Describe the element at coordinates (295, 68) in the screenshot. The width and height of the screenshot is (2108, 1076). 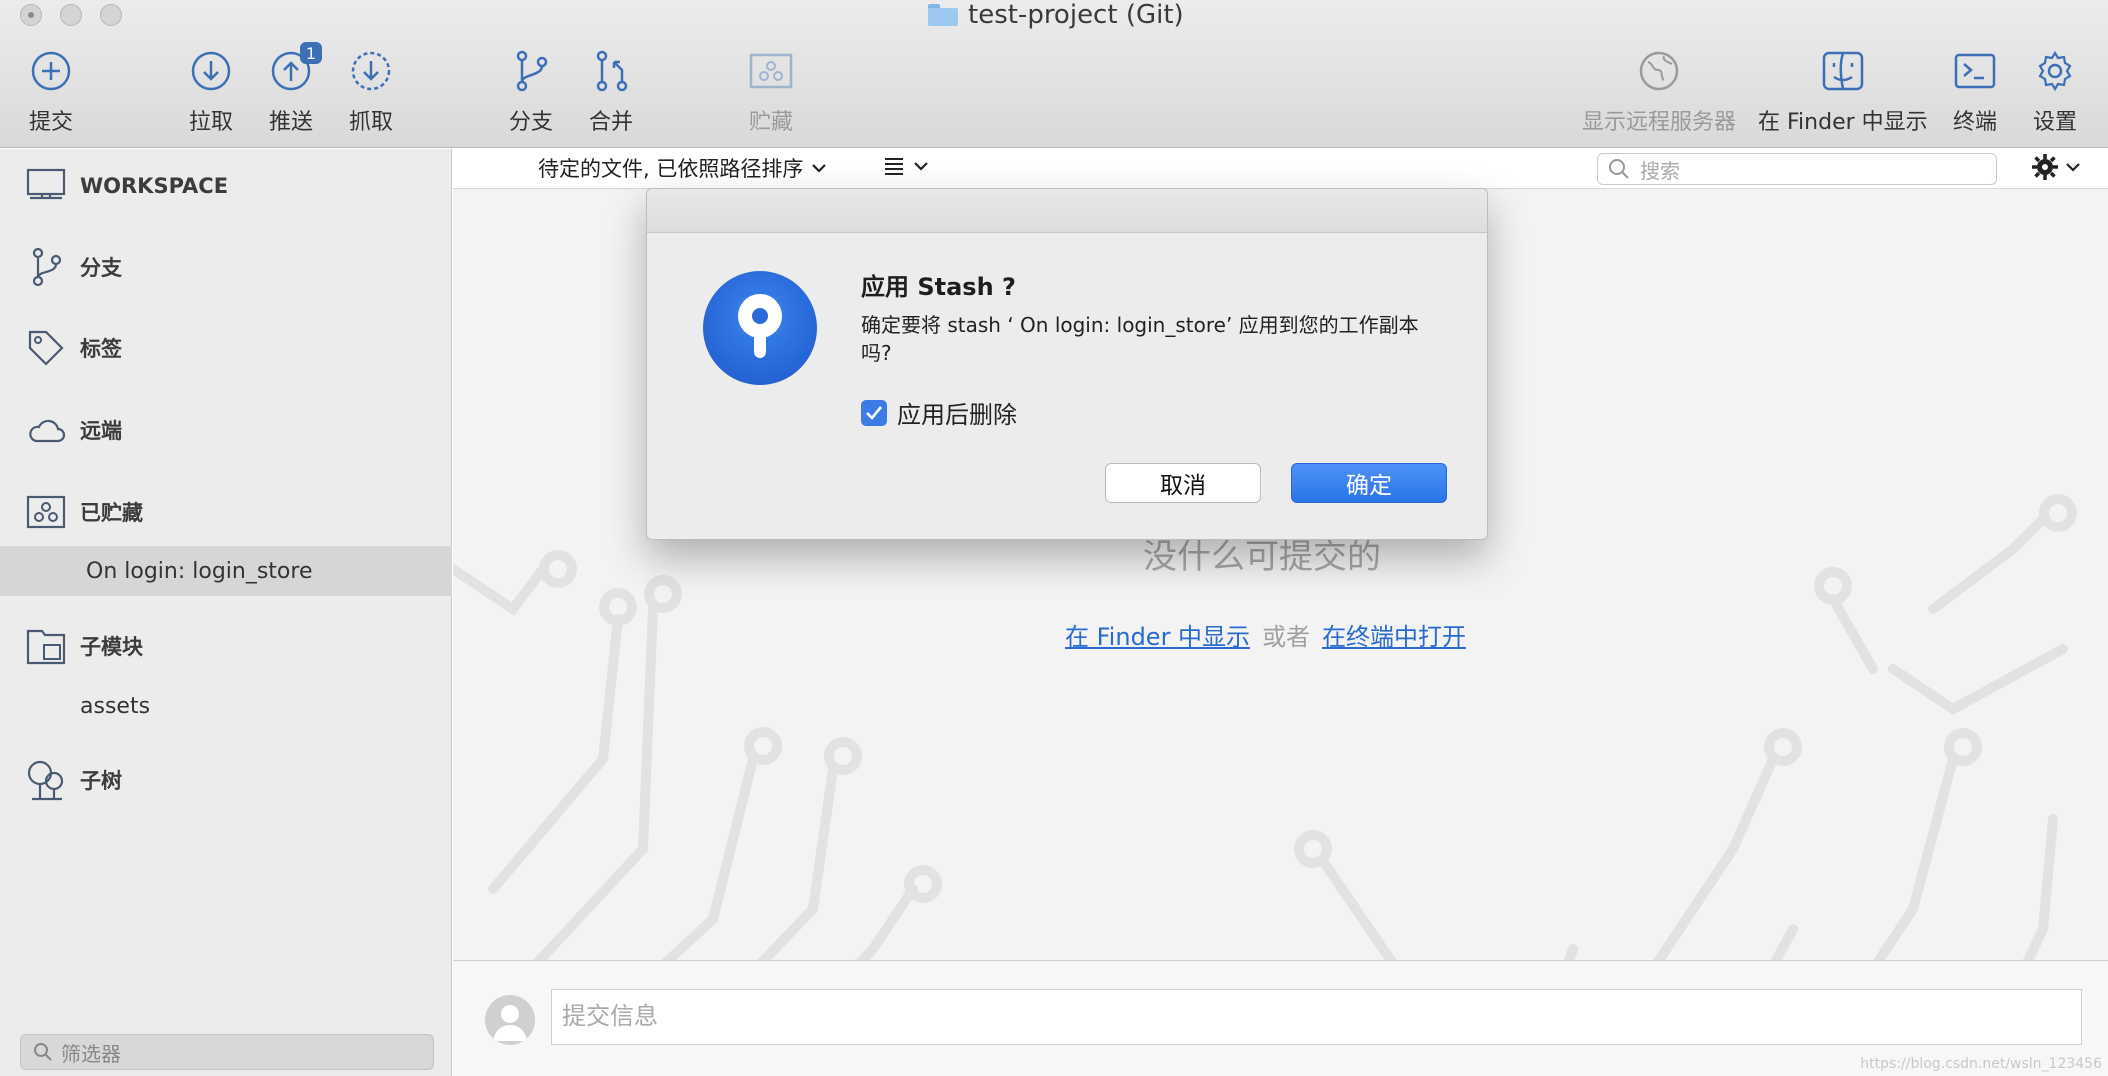
I see `upload-circle-icon: 1` at that location.